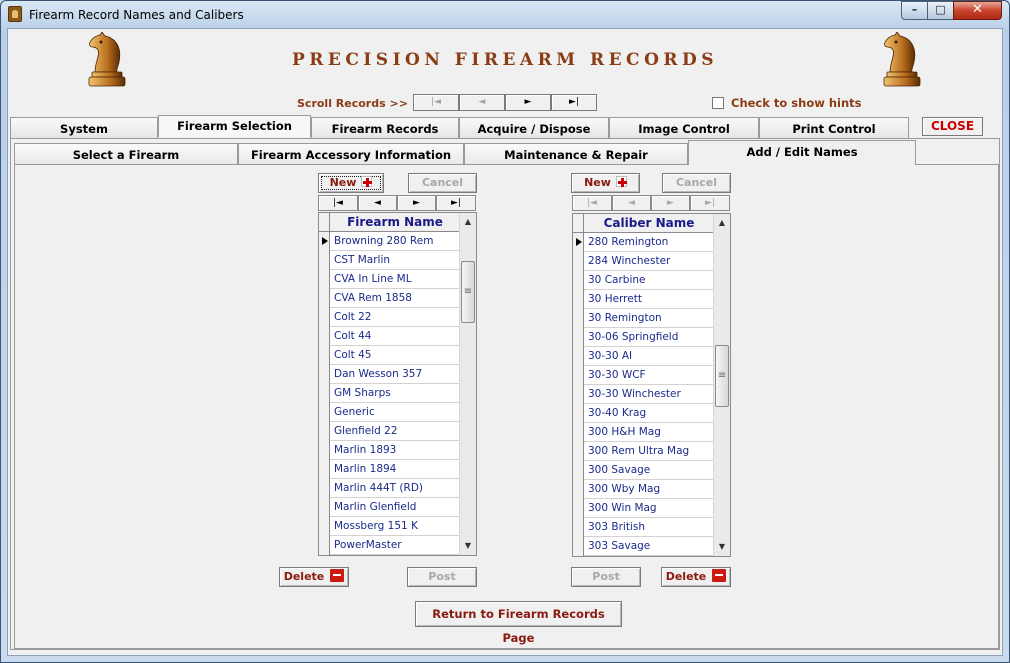  What do you see at coordinates (722, 376) in the screenshot?
I see `scroll-thumb` at bounding box center [722, 376].